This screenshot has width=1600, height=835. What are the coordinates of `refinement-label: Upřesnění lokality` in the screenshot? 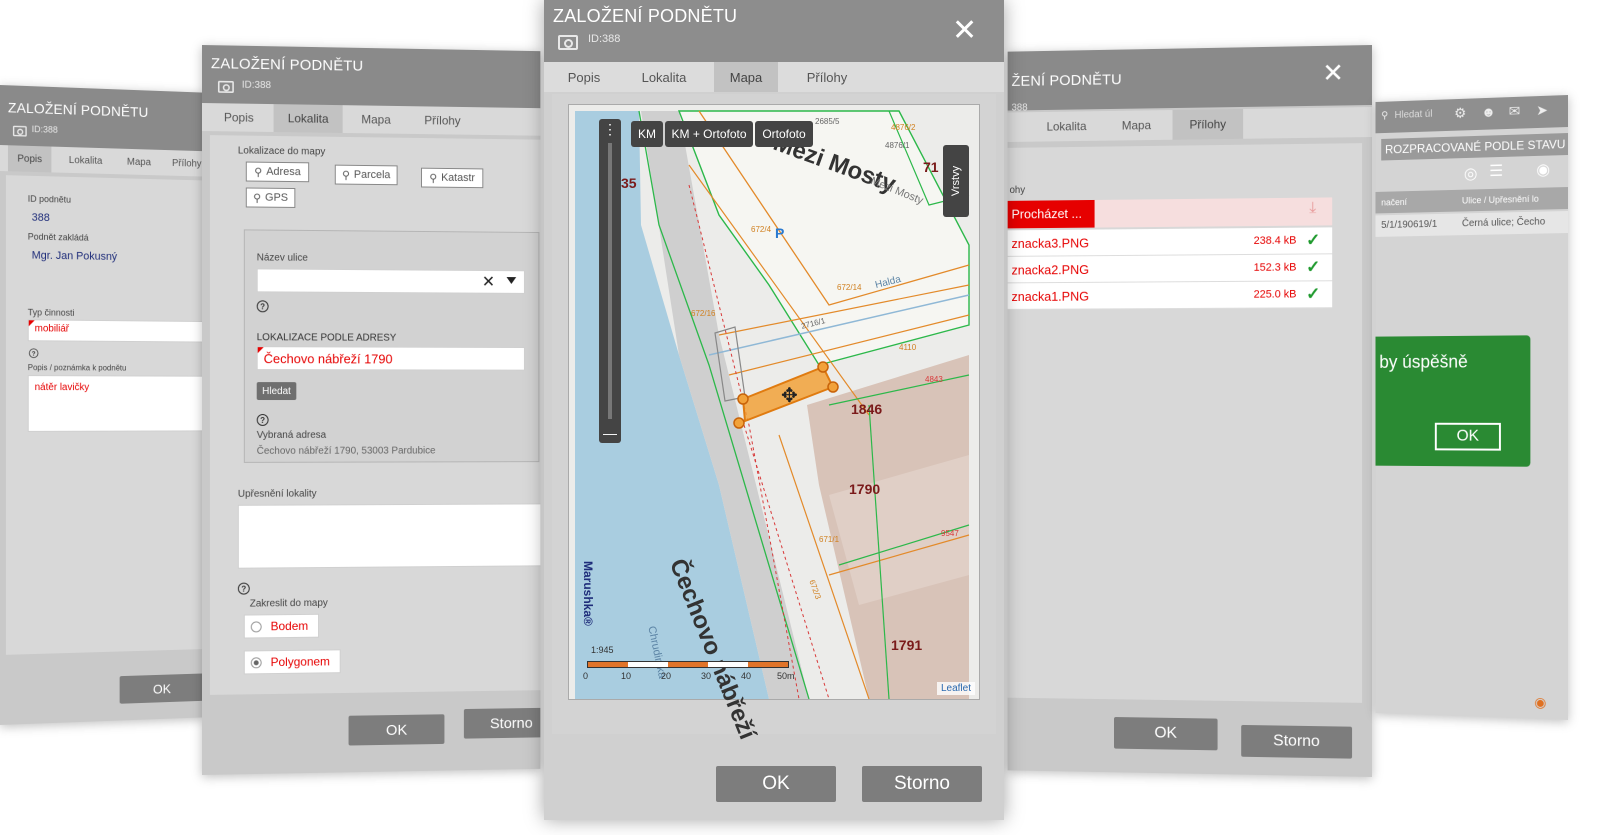 It's located at (277, 494).